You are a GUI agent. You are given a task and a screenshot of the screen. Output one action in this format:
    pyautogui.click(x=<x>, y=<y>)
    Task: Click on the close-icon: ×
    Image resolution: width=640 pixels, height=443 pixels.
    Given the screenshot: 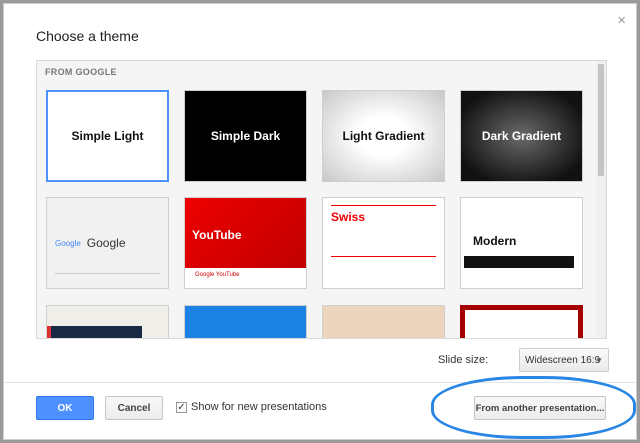 What is the action you would take?
    pyautogui.click(x=621, y=20)
    